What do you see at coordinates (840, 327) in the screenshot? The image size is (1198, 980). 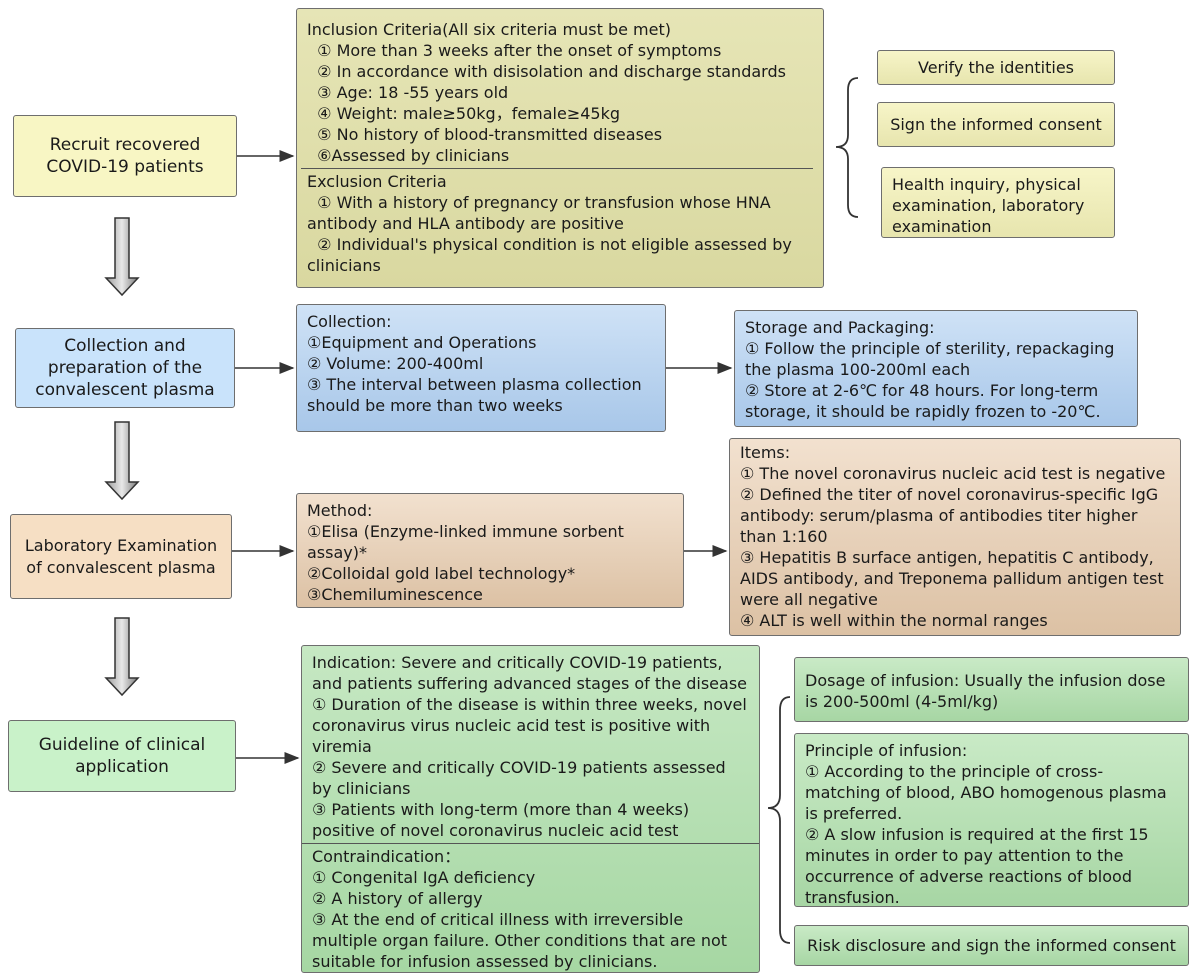 I see `storage-title: Storage and Packaging:` at bounding box center [840, 327].